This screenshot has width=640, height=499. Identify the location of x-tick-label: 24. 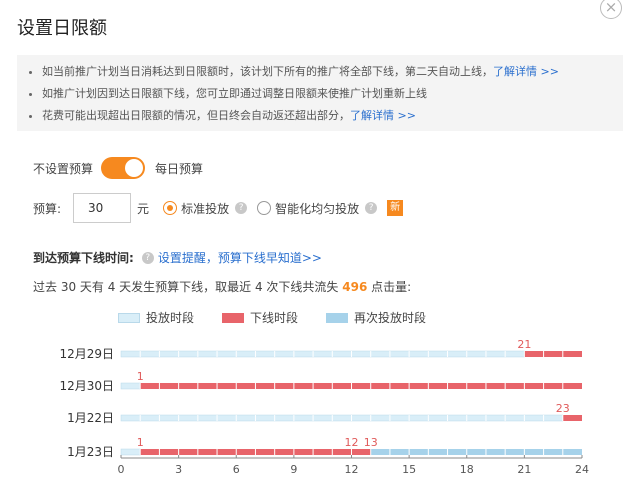
(582, 469).